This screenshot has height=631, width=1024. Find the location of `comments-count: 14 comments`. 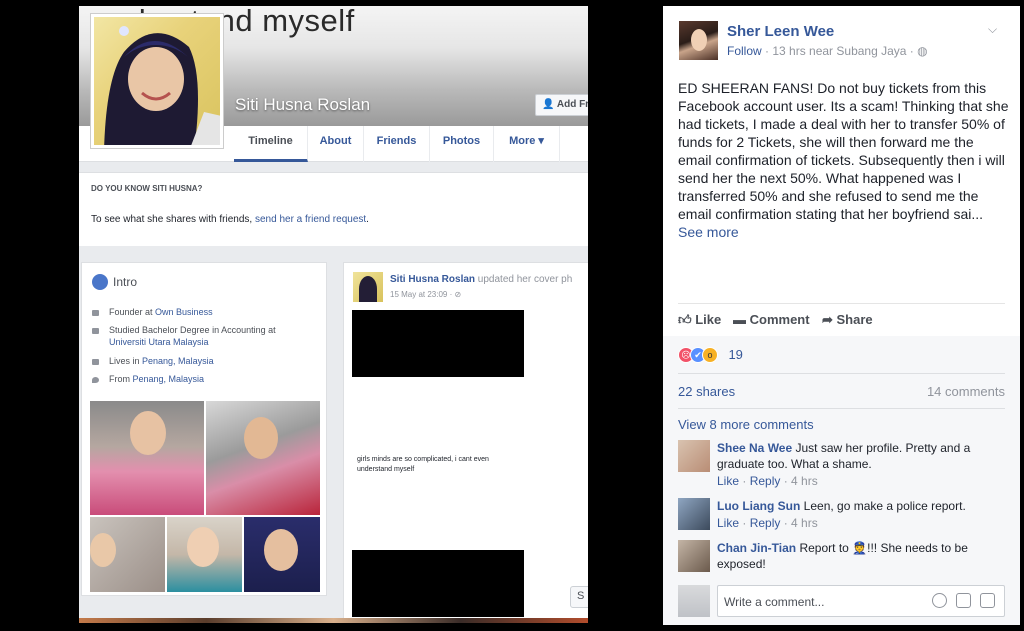

comments-count: 14 comments is located at coordinates (966, 391).